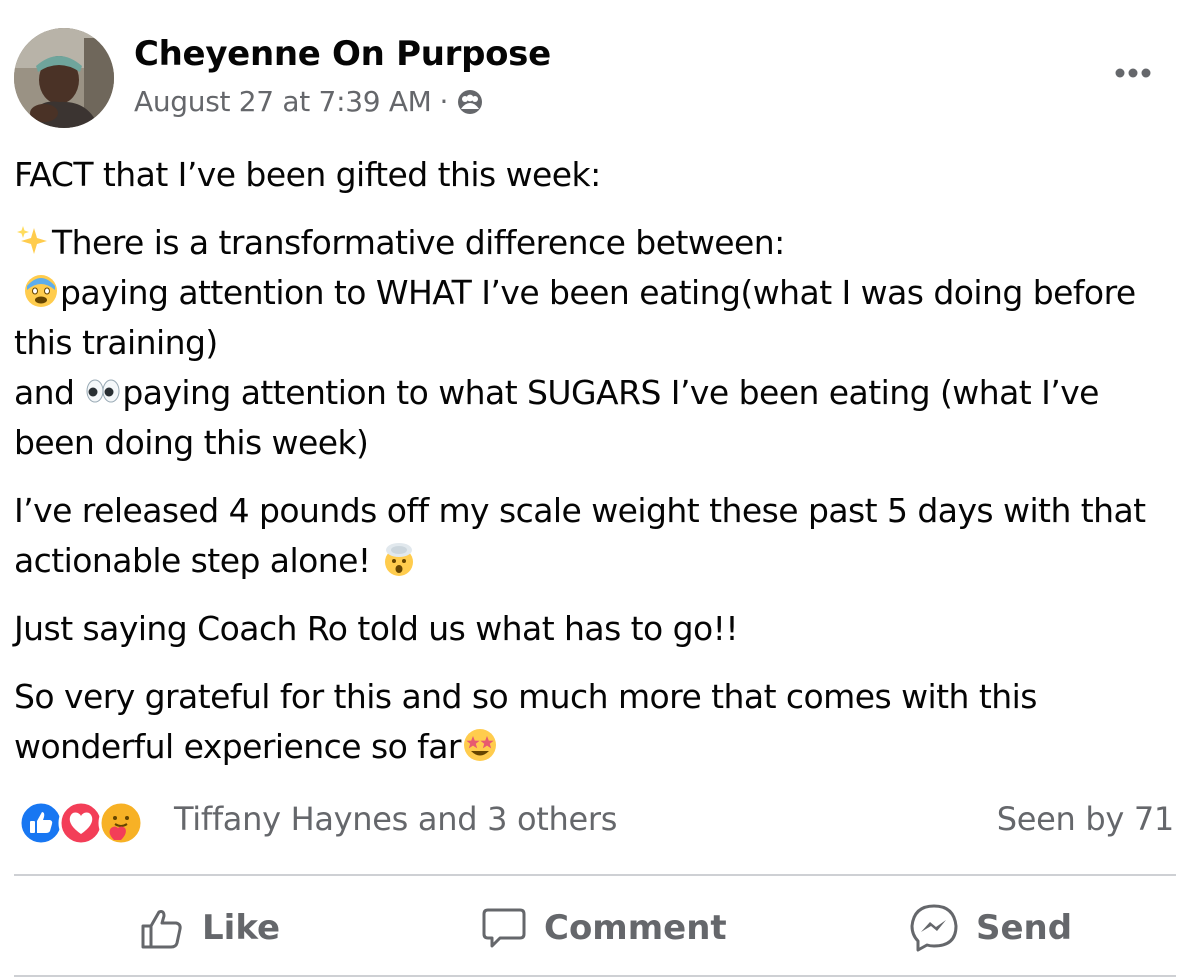  What do you see at coordinates (399, 559) in the screenshot?
I see `exploding-head-emoji` at bounding box center [399, 559].